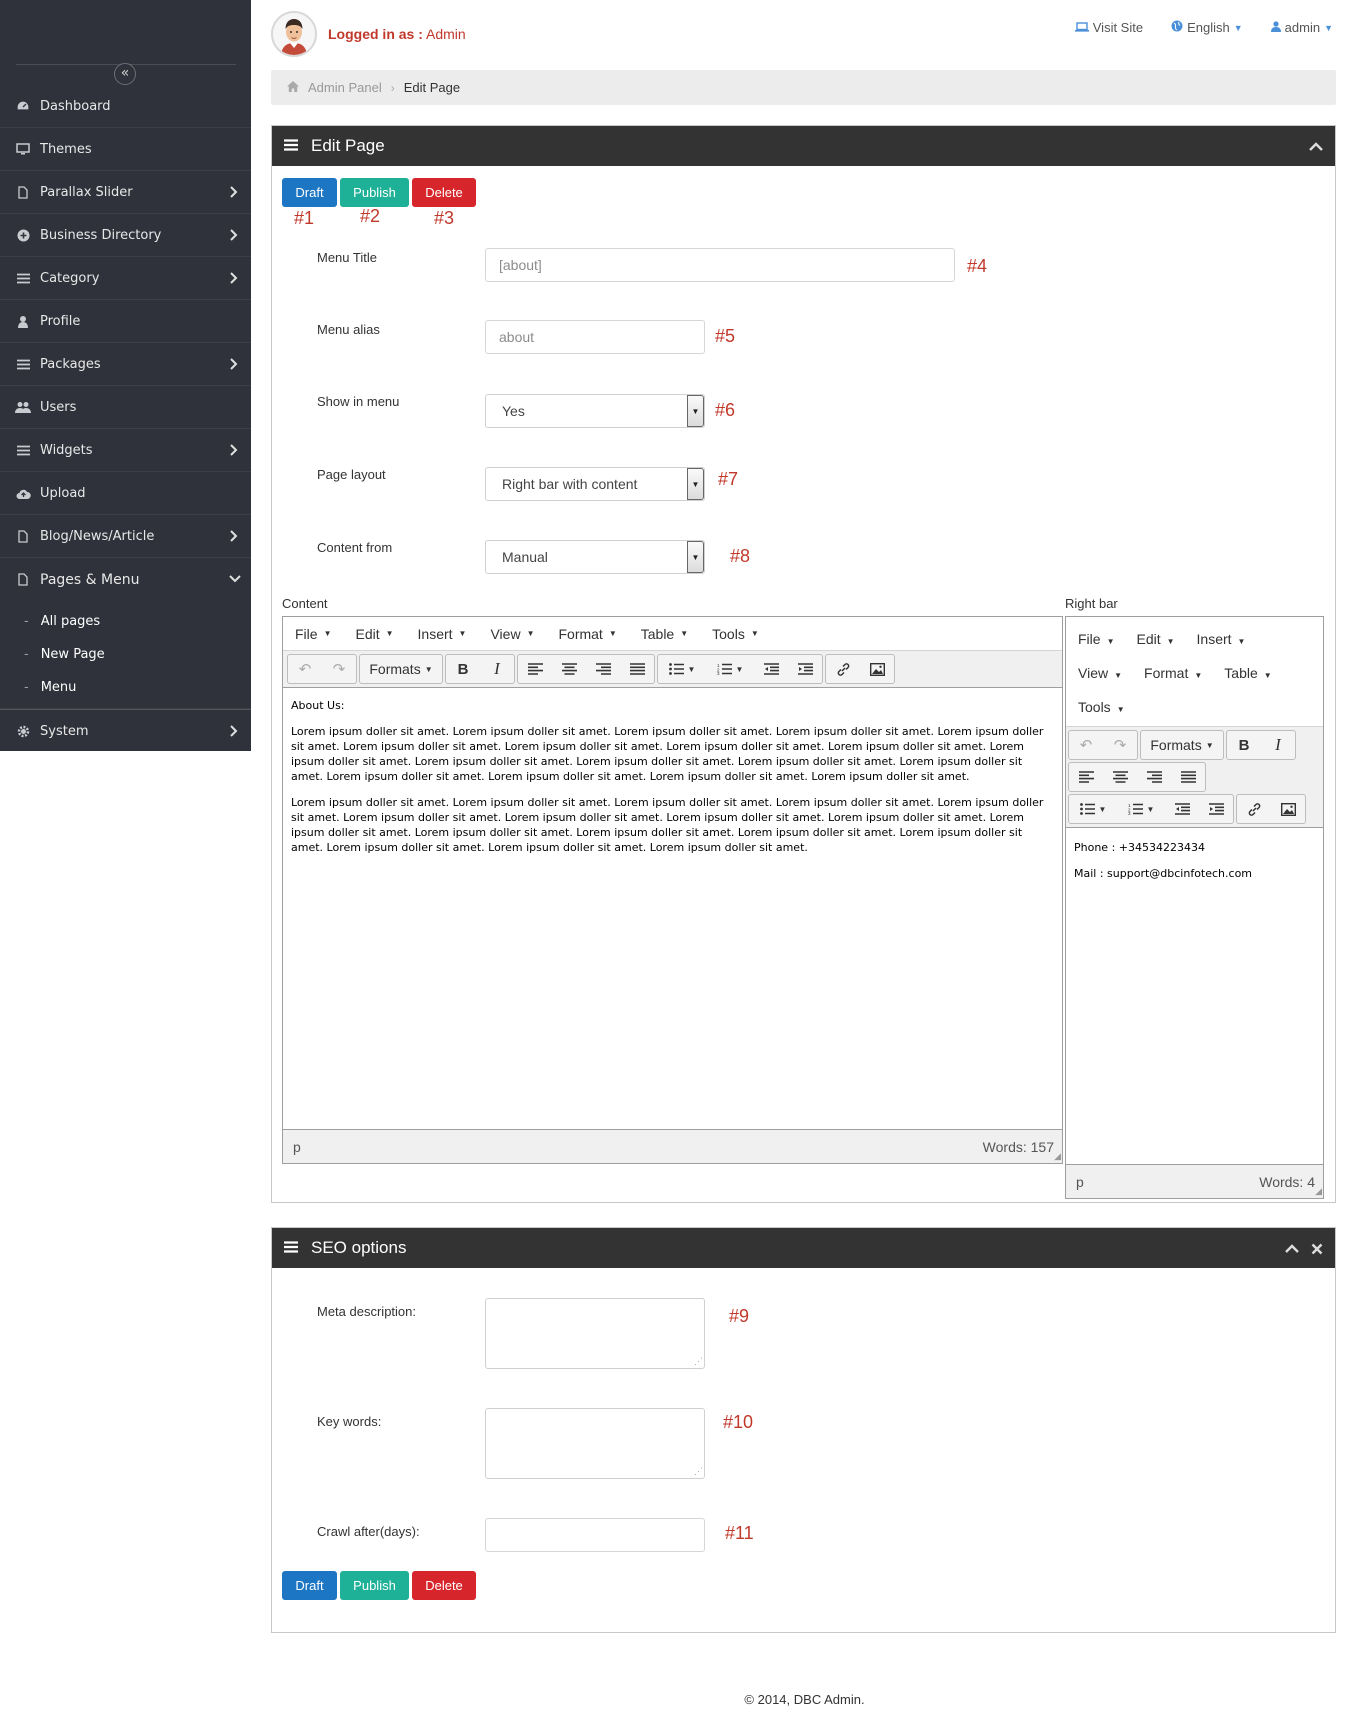 The height and width of the screenshot is (1731, 1349). Describe the element at coordinates (125, 579) in the screenshot. I see `sidebar-item-pages-menu: Pages & Menu` at that location.